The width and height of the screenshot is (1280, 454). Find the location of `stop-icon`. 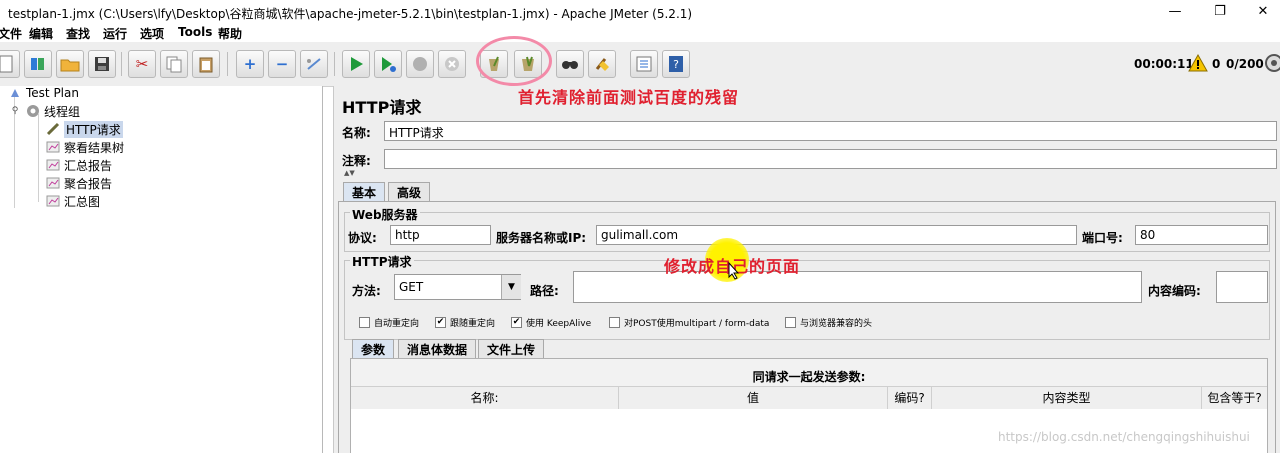

stop-icon is located at coordinates (420, 64).